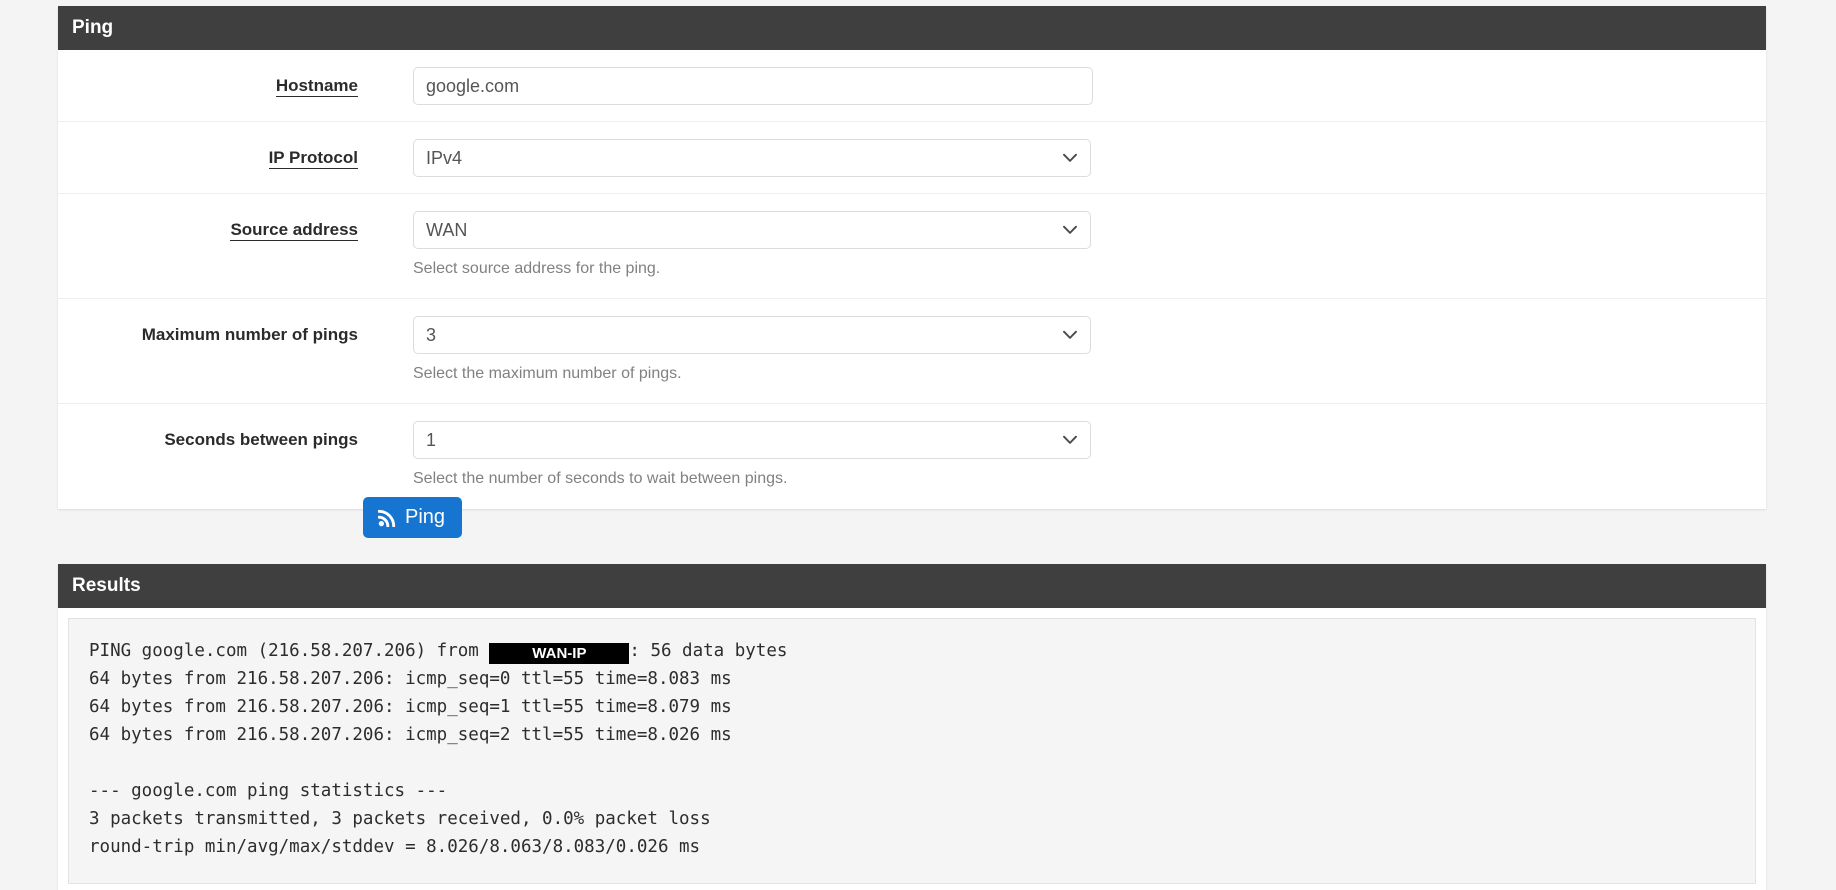 Image resolution: width=1836 pixels, height=890 pixels. I want to click on field-label: Maximum number of pings, so click(208, 322).